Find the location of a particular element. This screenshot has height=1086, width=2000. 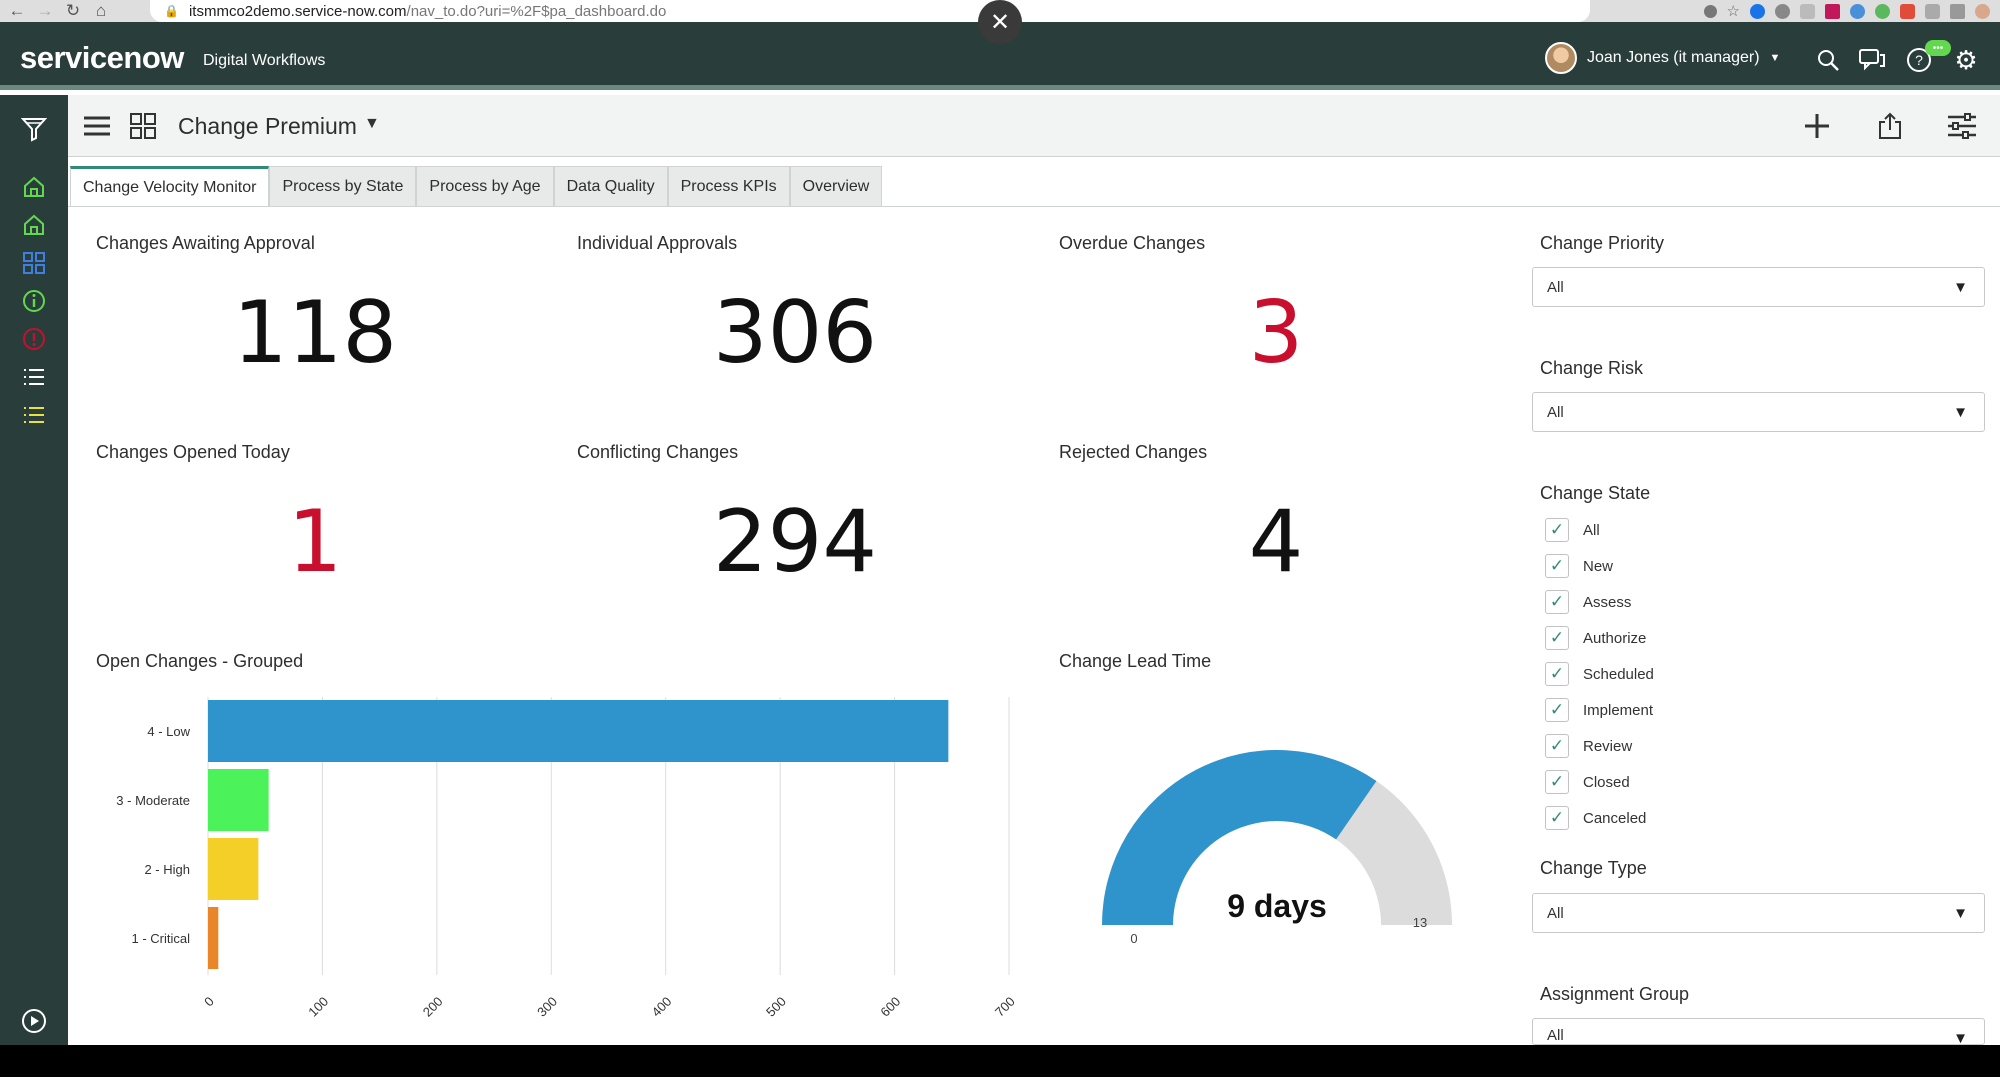

state-option-implement: ✓ Implement is located at coordinates (1599, 710).